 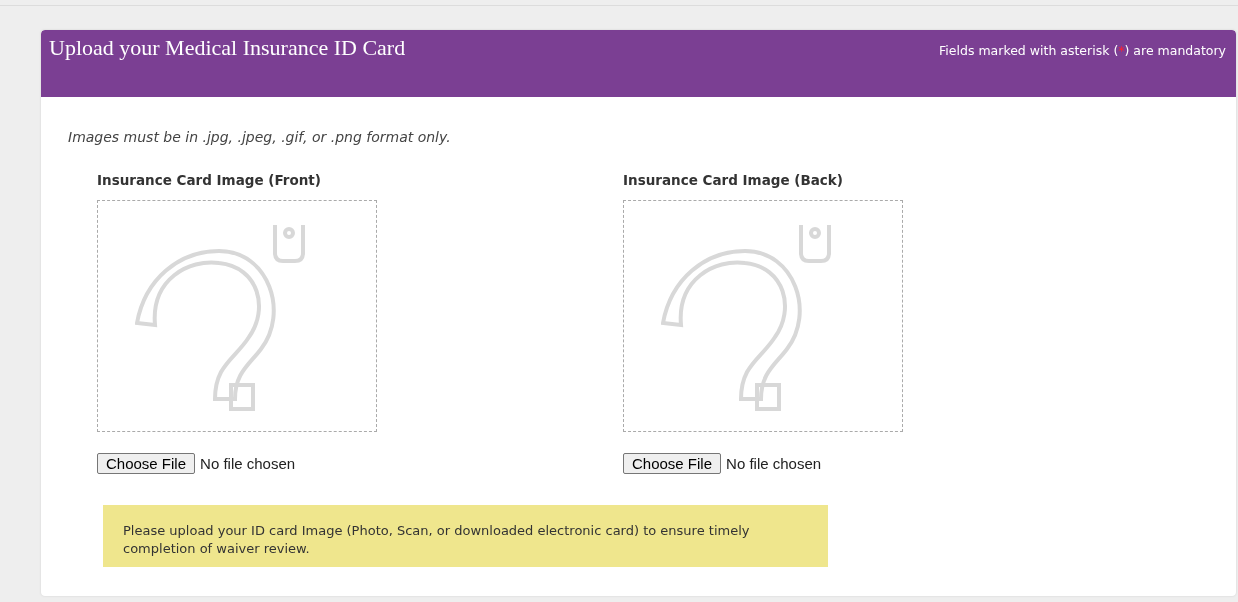 I want to click on upload-label: Insurance Card Image (Front), so click(x=209, y=180).